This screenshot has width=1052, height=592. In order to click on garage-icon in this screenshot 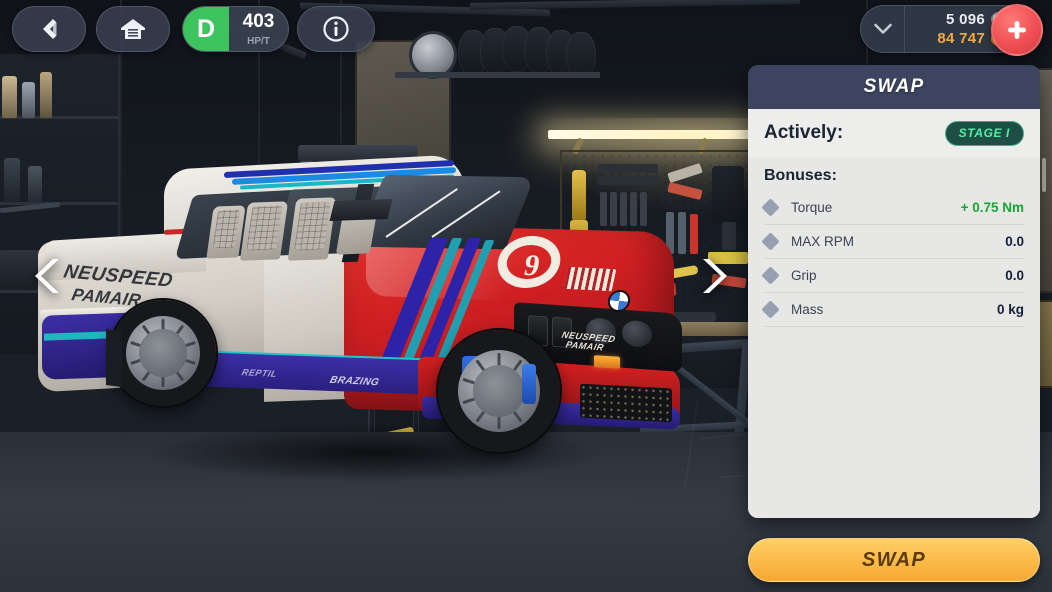, I will do `click(133, 29)`.